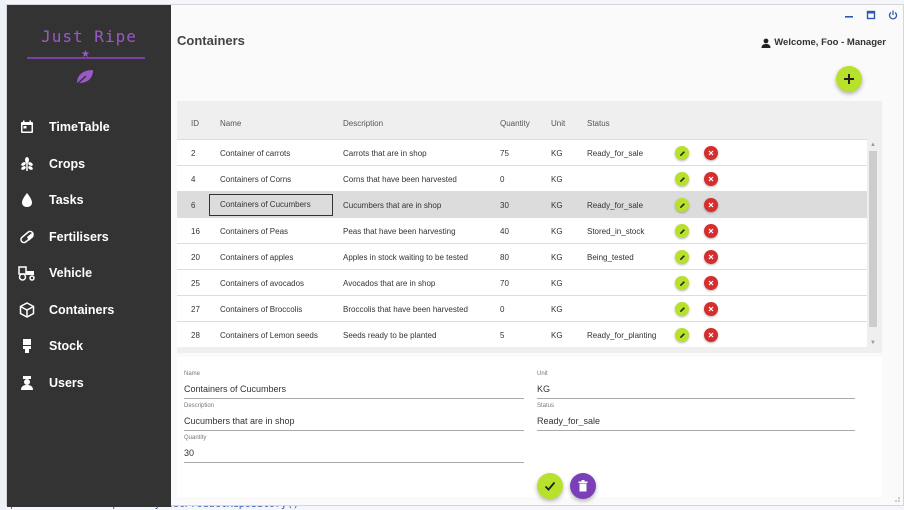 The height and width of the screenshot is (510, 904). What do you see at coordinates (257, 257) in the screenshot?
I see `cell-name: Containers of apples` at bounding box center [257, 257].